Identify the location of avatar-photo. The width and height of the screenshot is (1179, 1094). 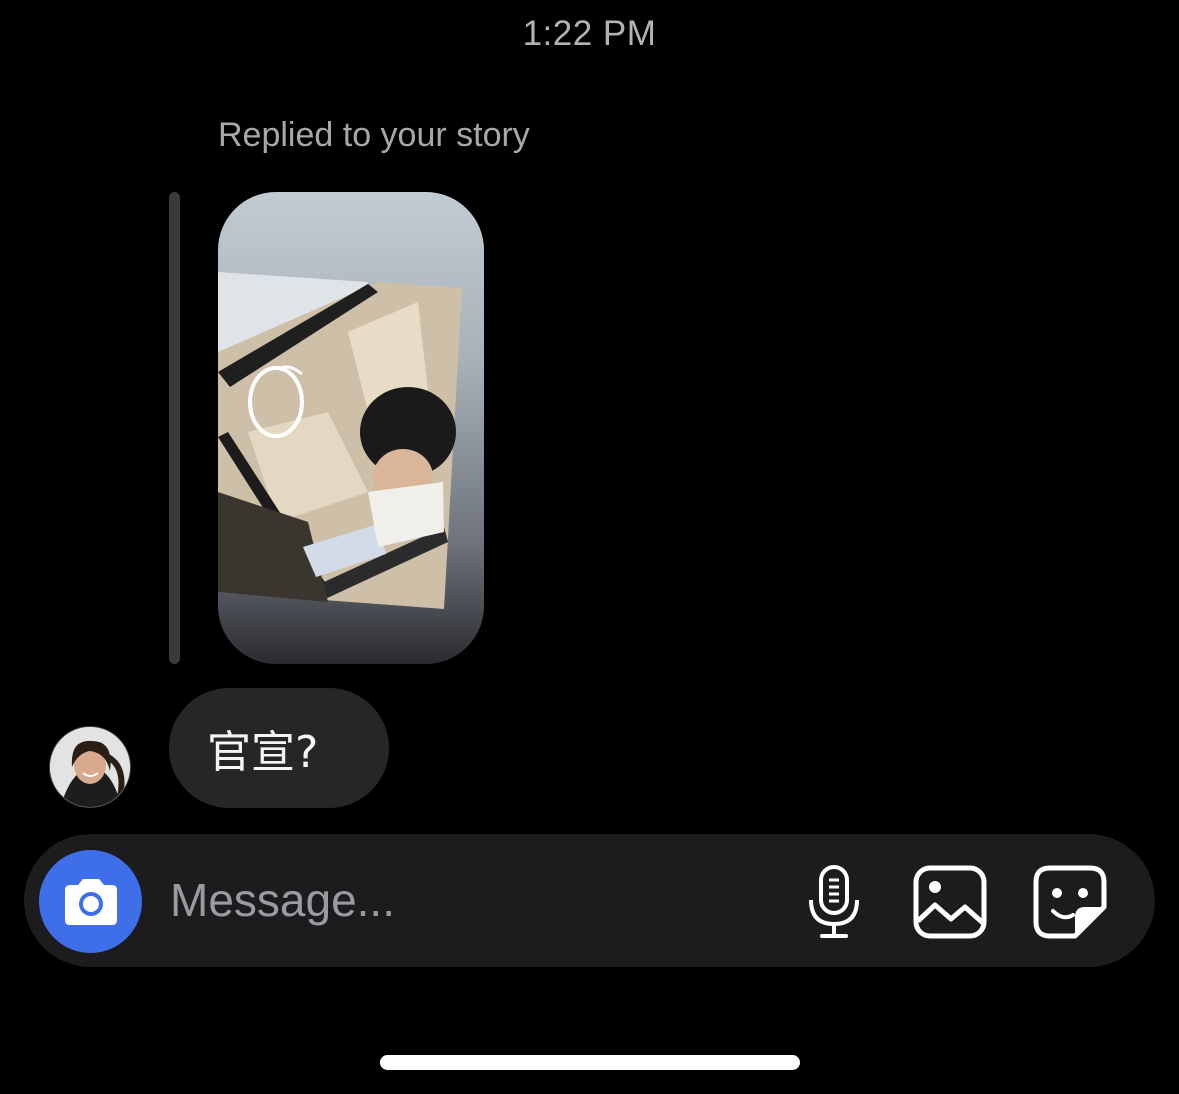
(90, 767).